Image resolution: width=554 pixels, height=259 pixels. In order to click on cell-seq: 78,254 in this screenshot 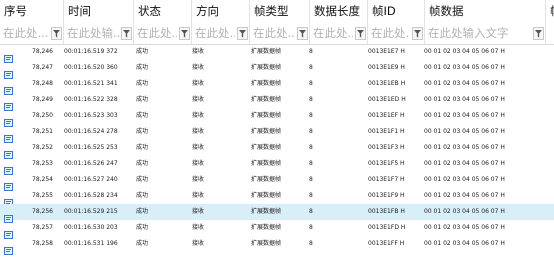, I will do `click(42, 179)`.